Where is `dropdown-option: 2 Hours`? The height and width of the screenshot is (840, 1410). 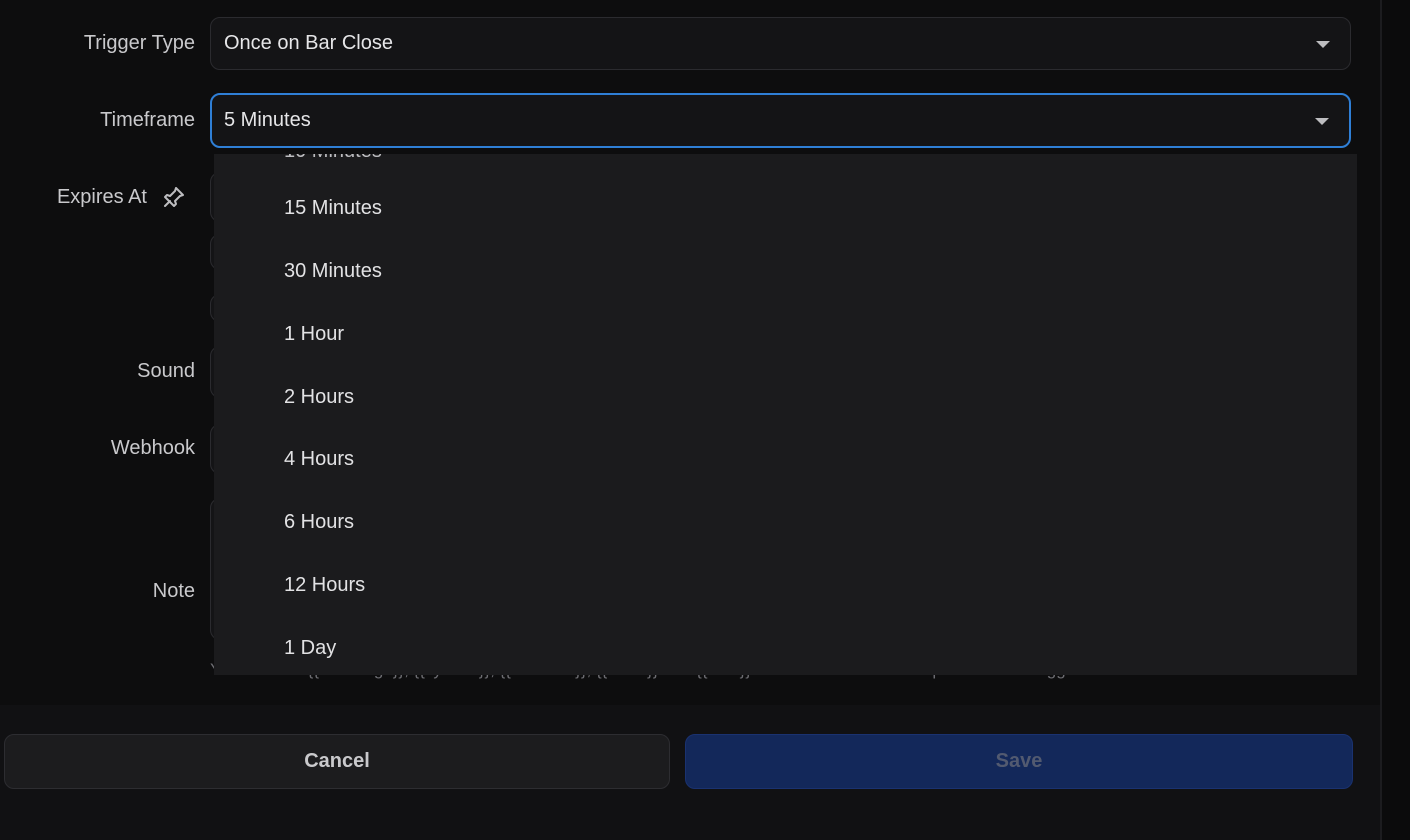 dropdown-option: 2 Hours is located at coordinates (319, 397).